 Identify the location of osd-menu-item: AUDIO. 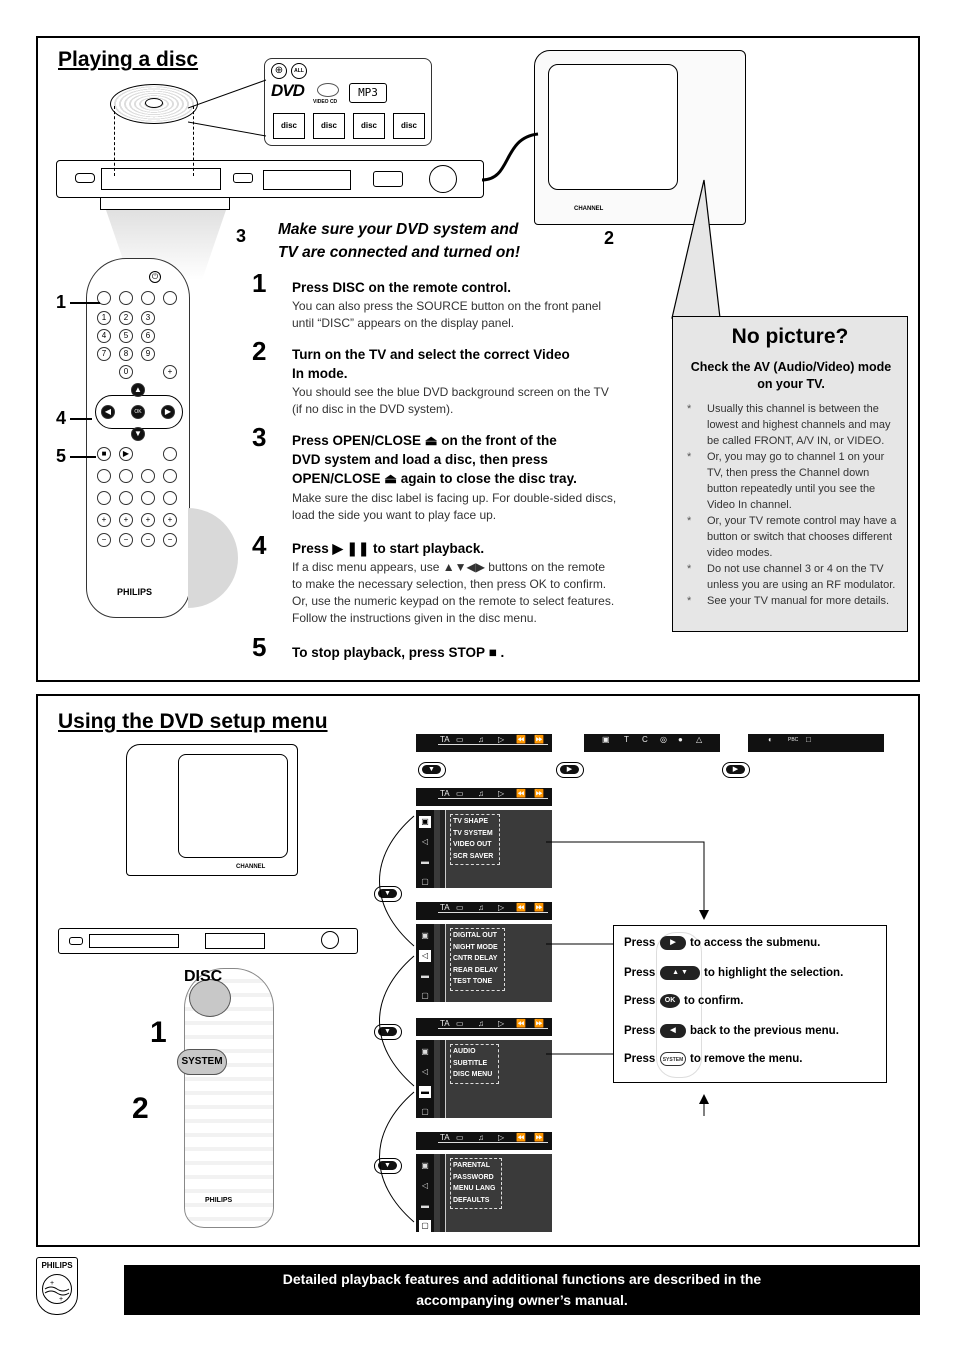
(472, 1052).